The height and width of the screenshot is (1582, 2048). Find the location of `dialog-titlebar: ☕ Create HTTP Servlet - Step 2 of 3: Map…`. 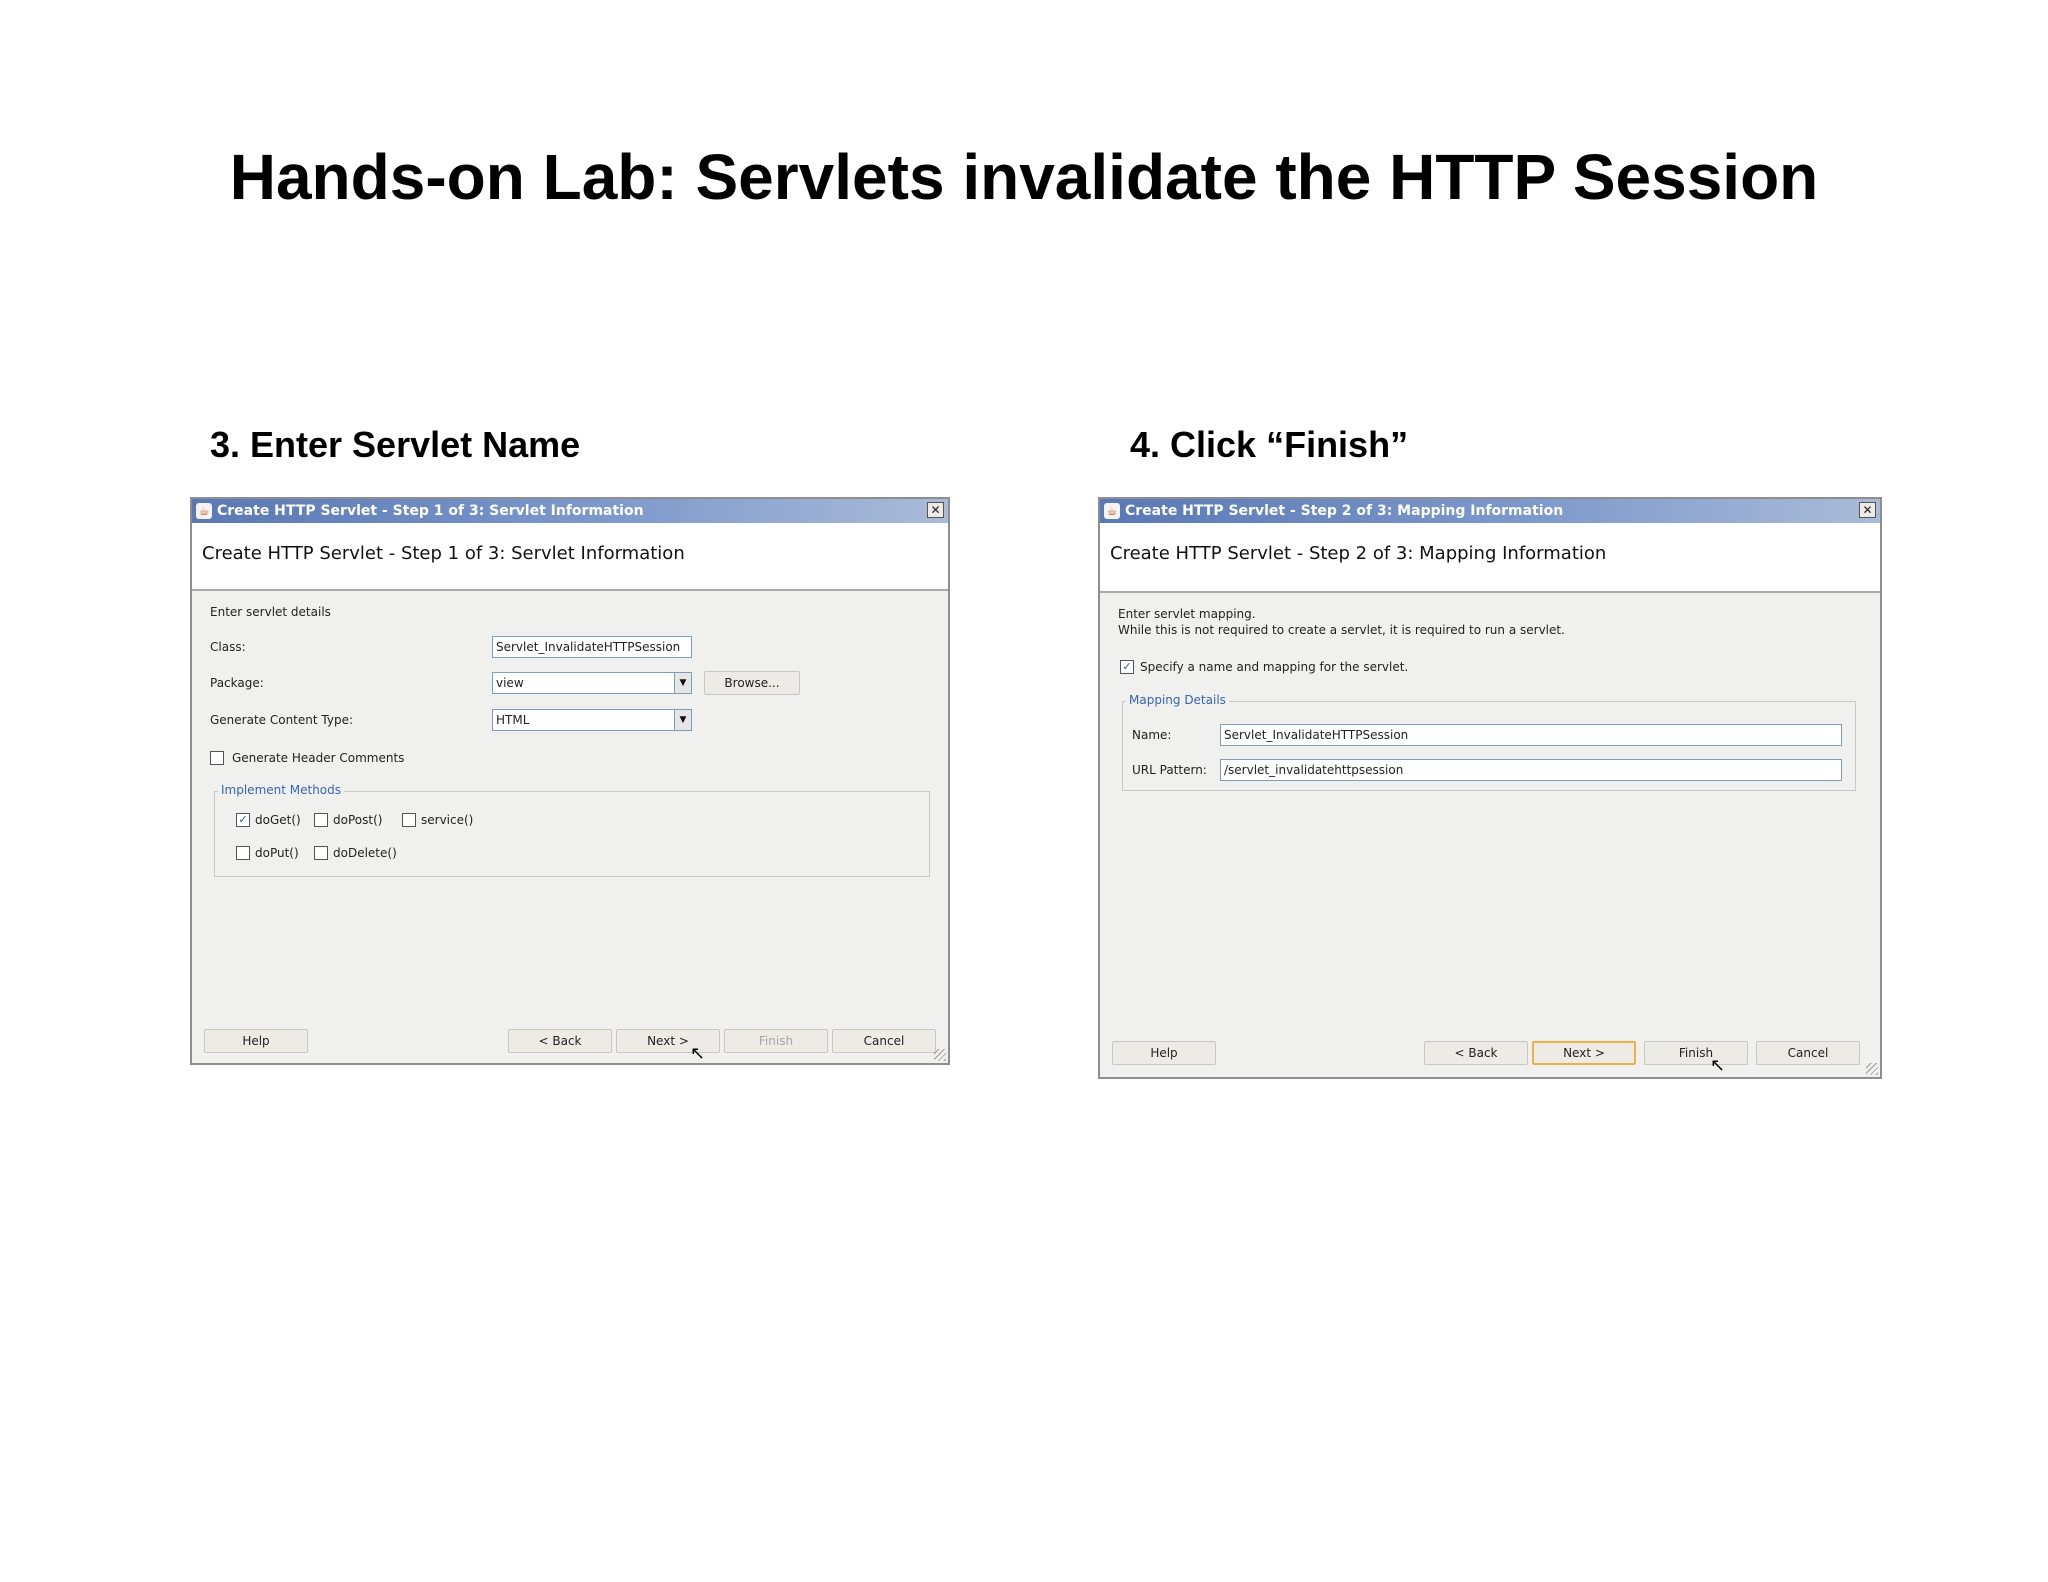

dialog-titlebar: ☕ Create HTTP Servlet - Step 2 of 3: Map… is located at coordinates (1490, 511).